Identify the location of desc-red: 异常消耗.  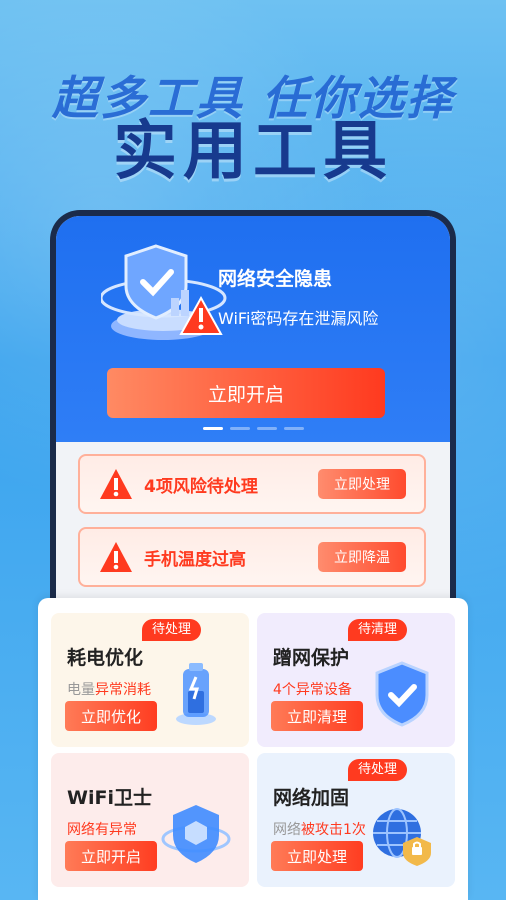
(123, 690).